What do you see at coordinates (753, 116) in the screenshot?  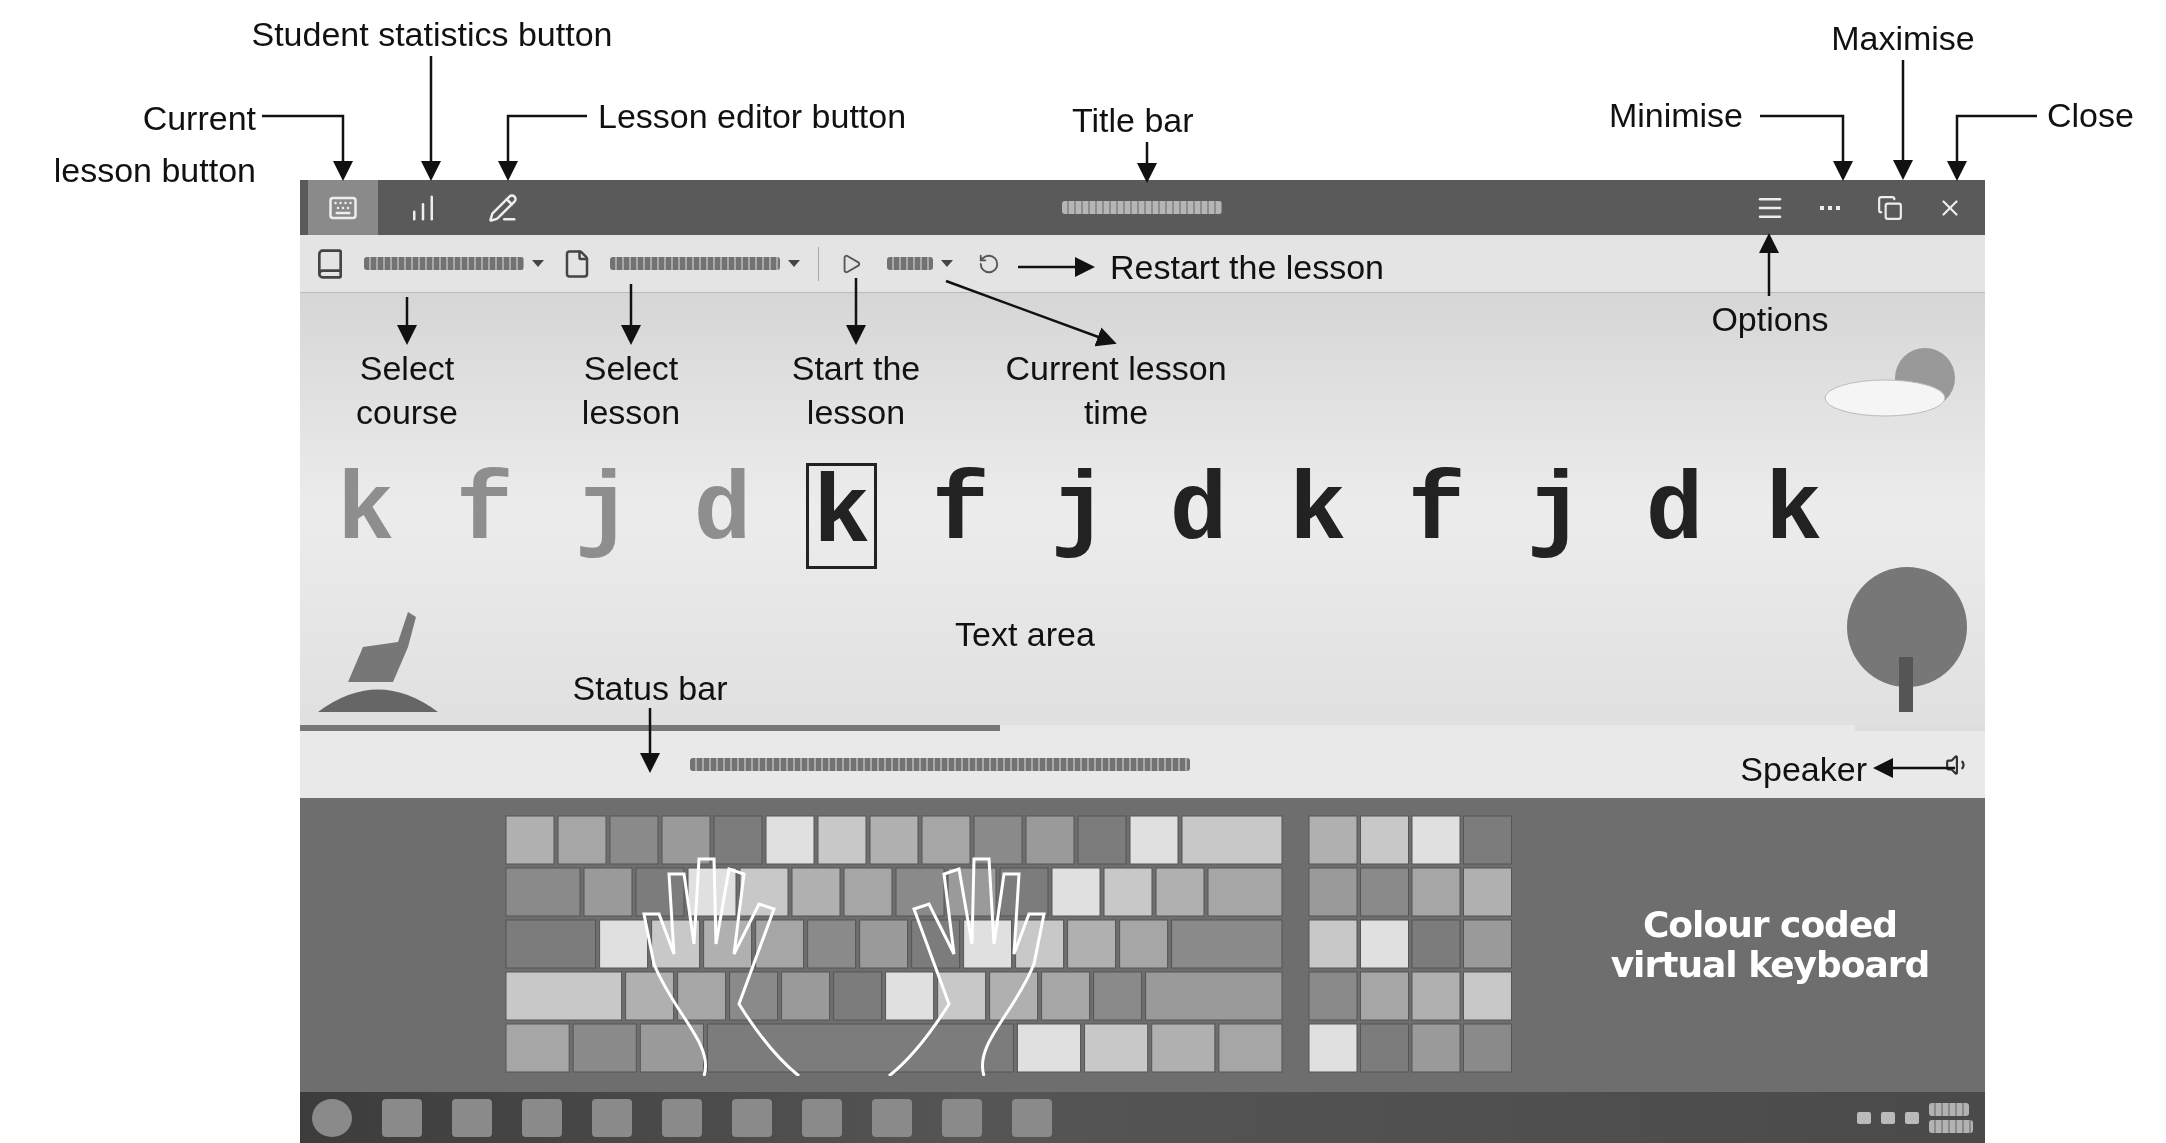 I see `callout-label: Lesson editor button` at bounding box center [753, 116].